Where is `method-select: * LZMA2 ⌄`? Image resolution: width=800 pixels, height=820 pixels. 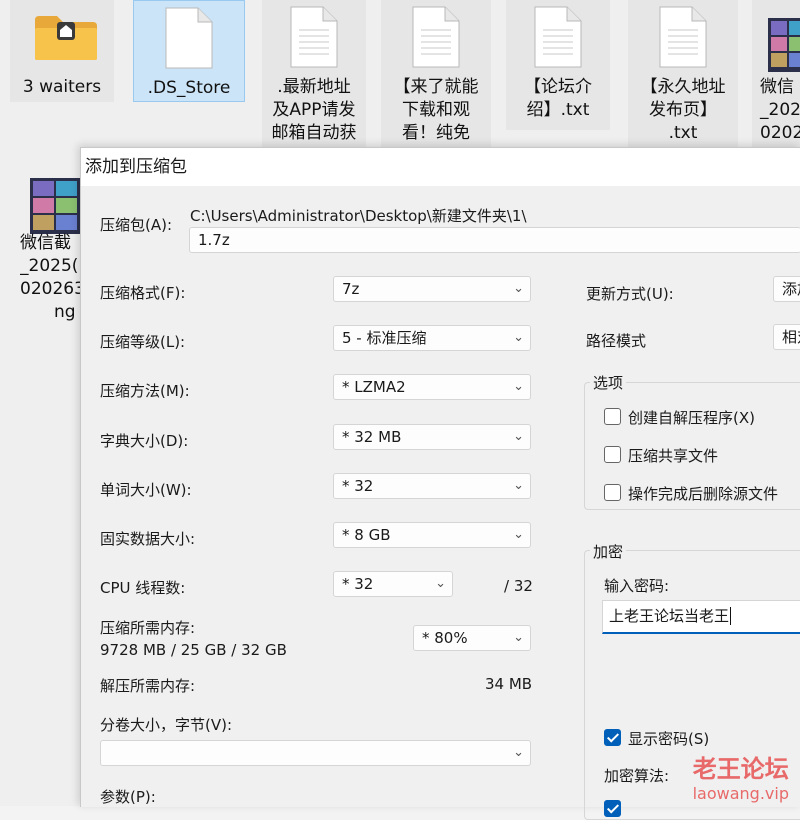
method-select: * LZMA2 ⌄ is located at coordinates (432, 387).